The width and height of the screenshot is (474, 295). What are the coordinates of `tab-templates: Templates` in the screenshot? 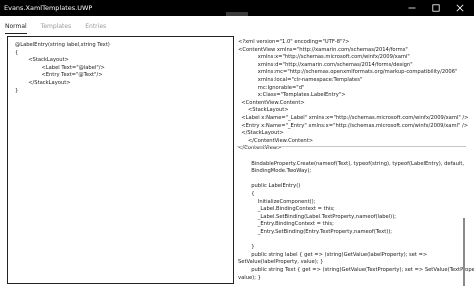 It's located at (56, 28).